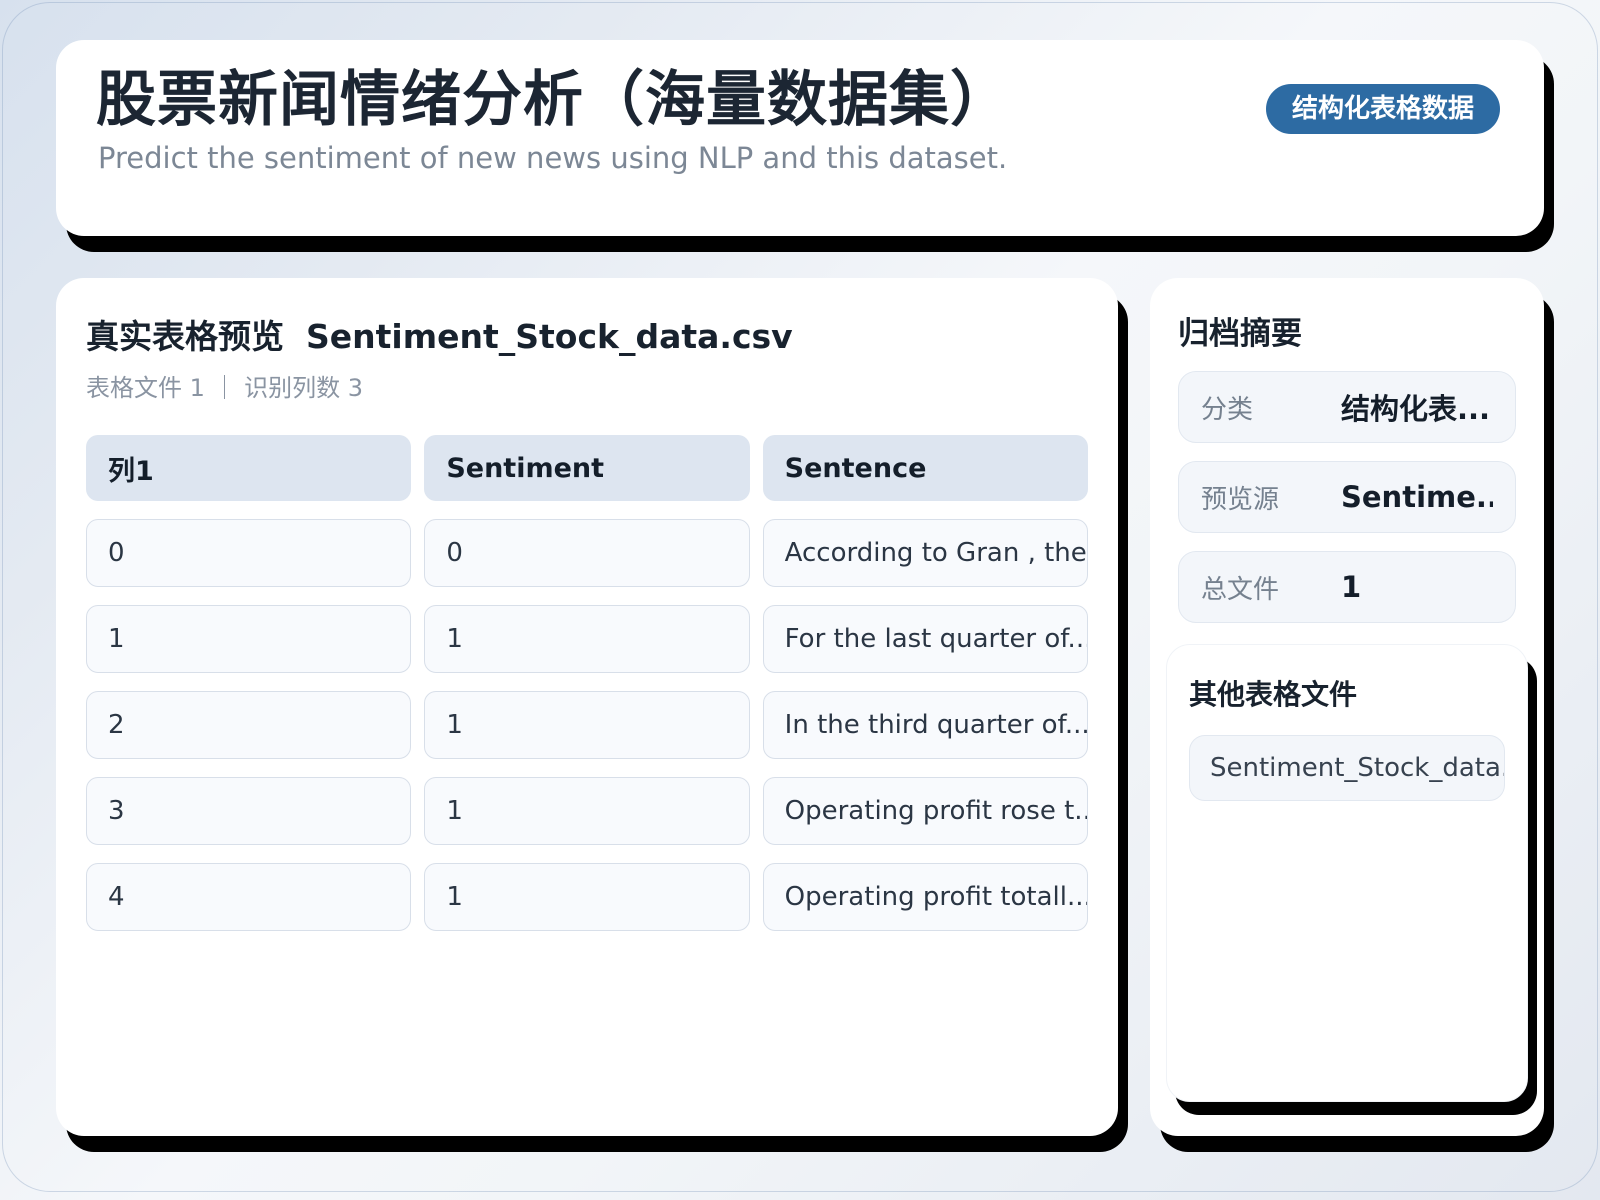  I want to click on other-files-card: 其他表格文件 Sentiment_Stock_data.csv, so click(1347, 873).